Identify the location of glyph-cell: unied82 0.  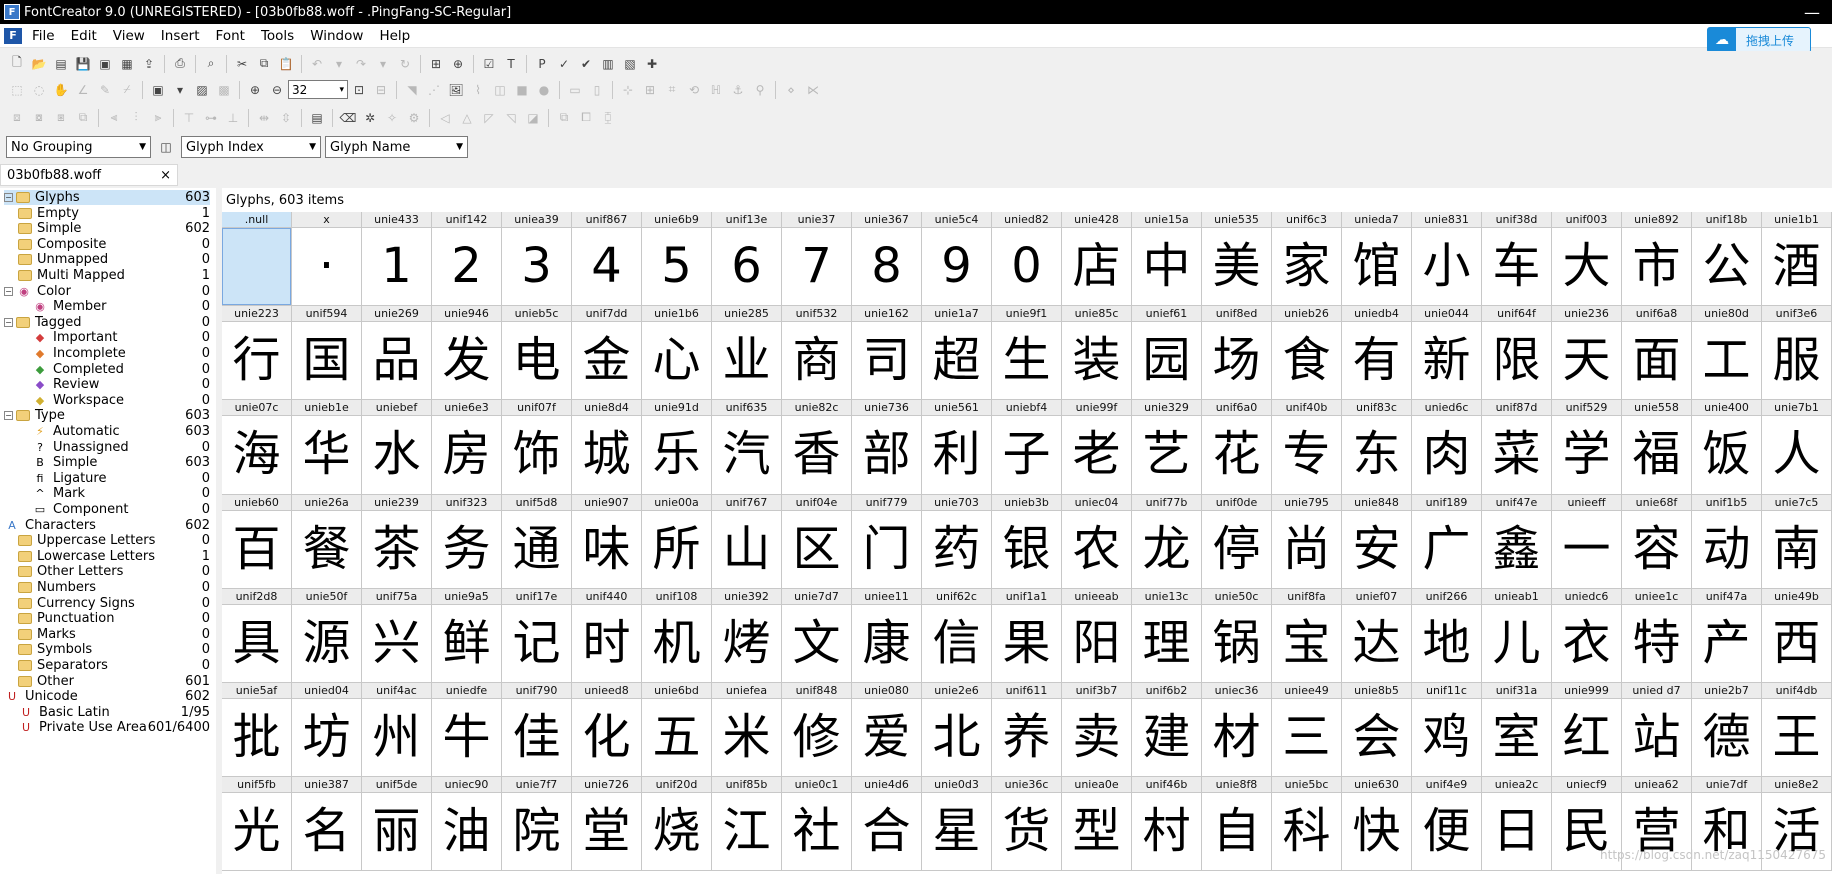
(1027, 259).